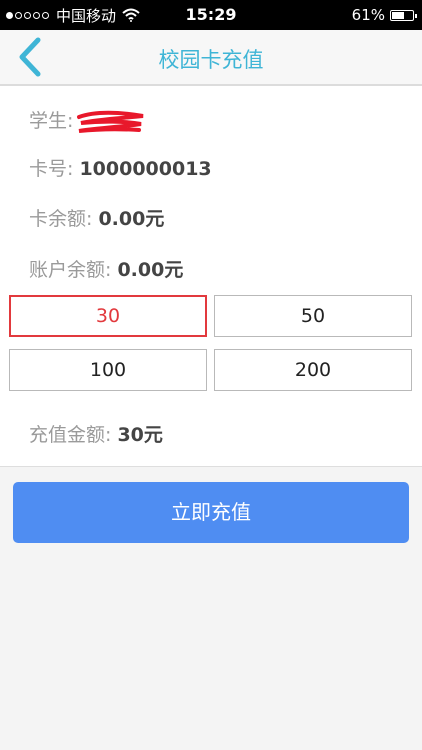  I want to click on status-right: 61%, so click(384, 15).